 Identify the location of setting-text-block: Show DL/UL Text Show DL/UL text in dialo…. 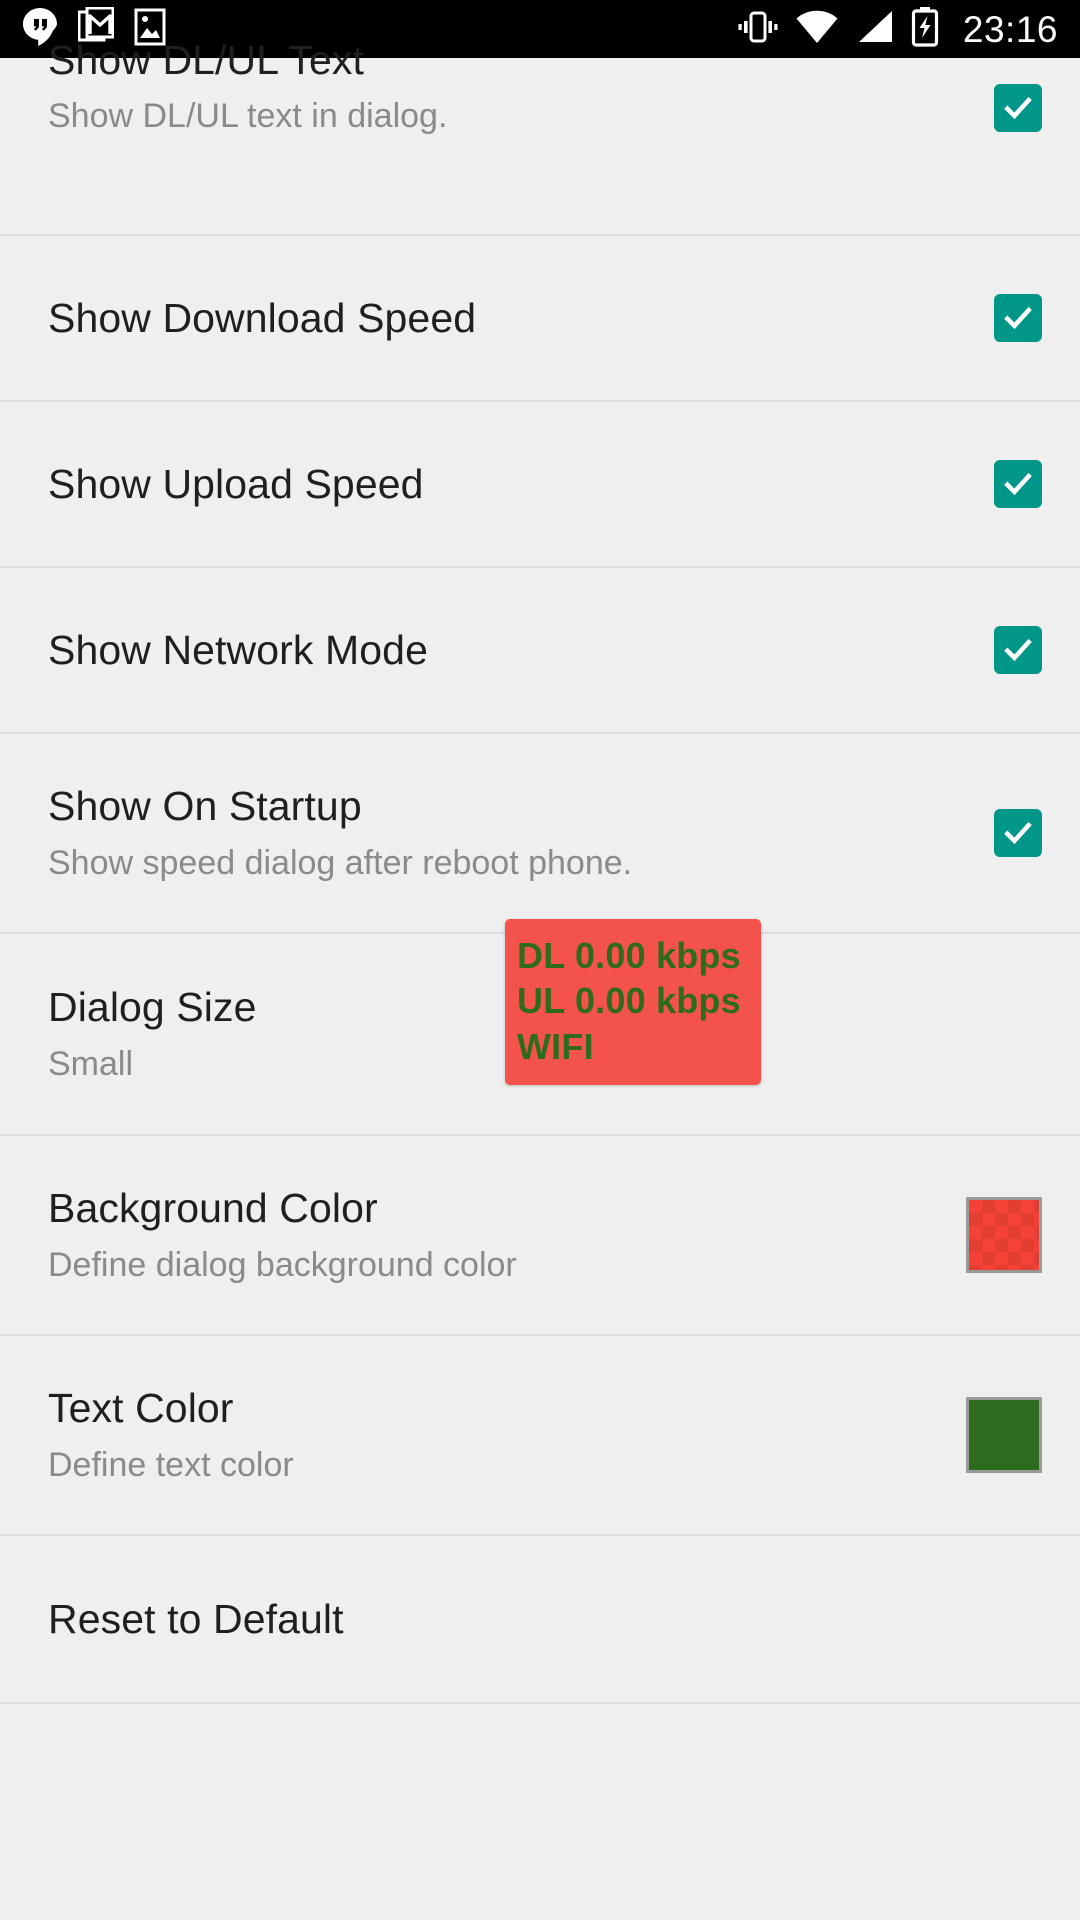
(509, 86).